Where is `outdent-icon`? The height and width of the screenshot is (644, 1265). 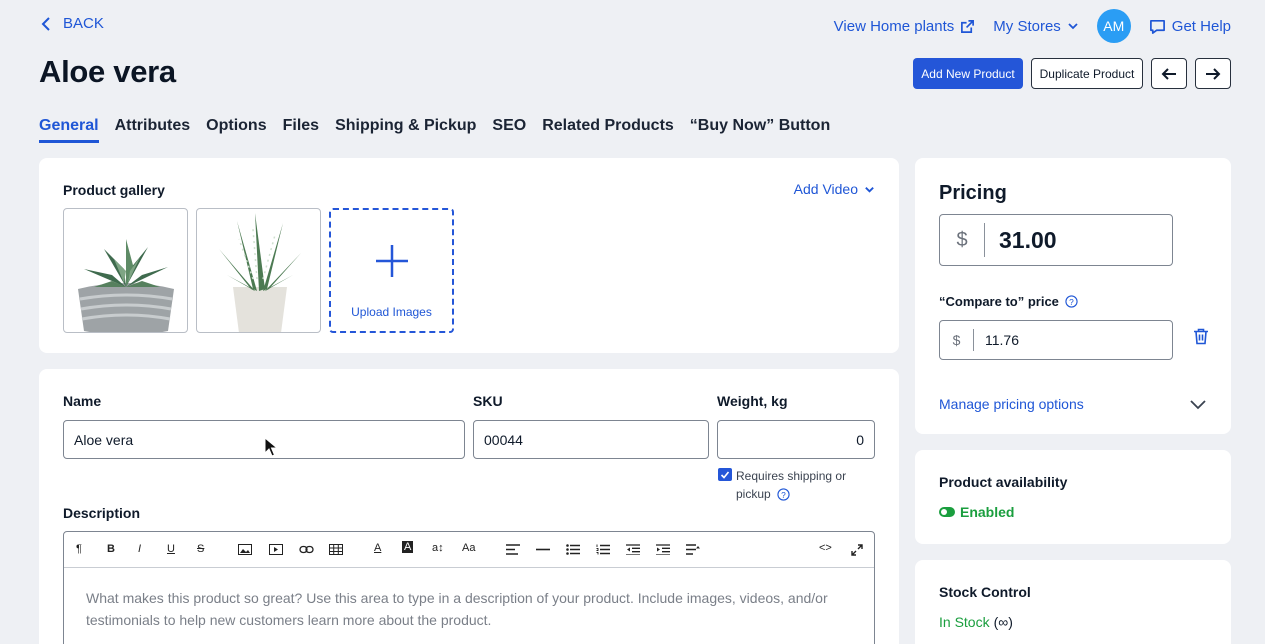 outdent-icon is located at coordinates (633, 549).